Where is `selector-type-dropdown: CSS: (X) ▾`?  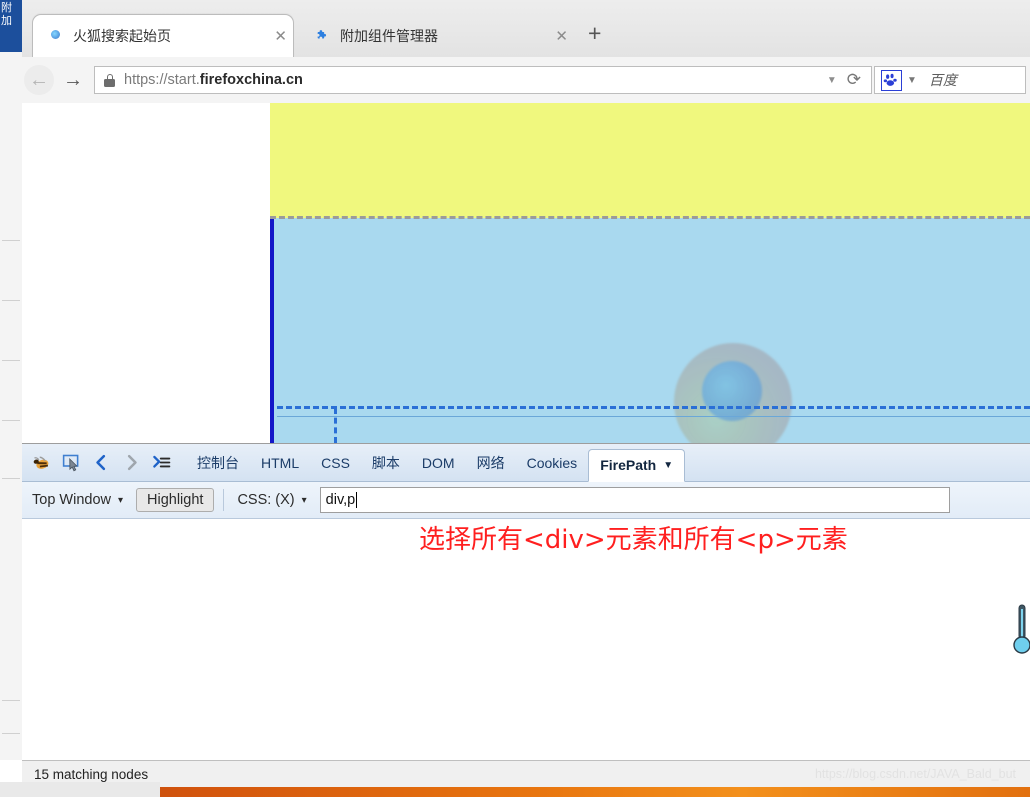
selector-type-dropdown: CSS: (X) ▾ is located at coordinates (271, 500).